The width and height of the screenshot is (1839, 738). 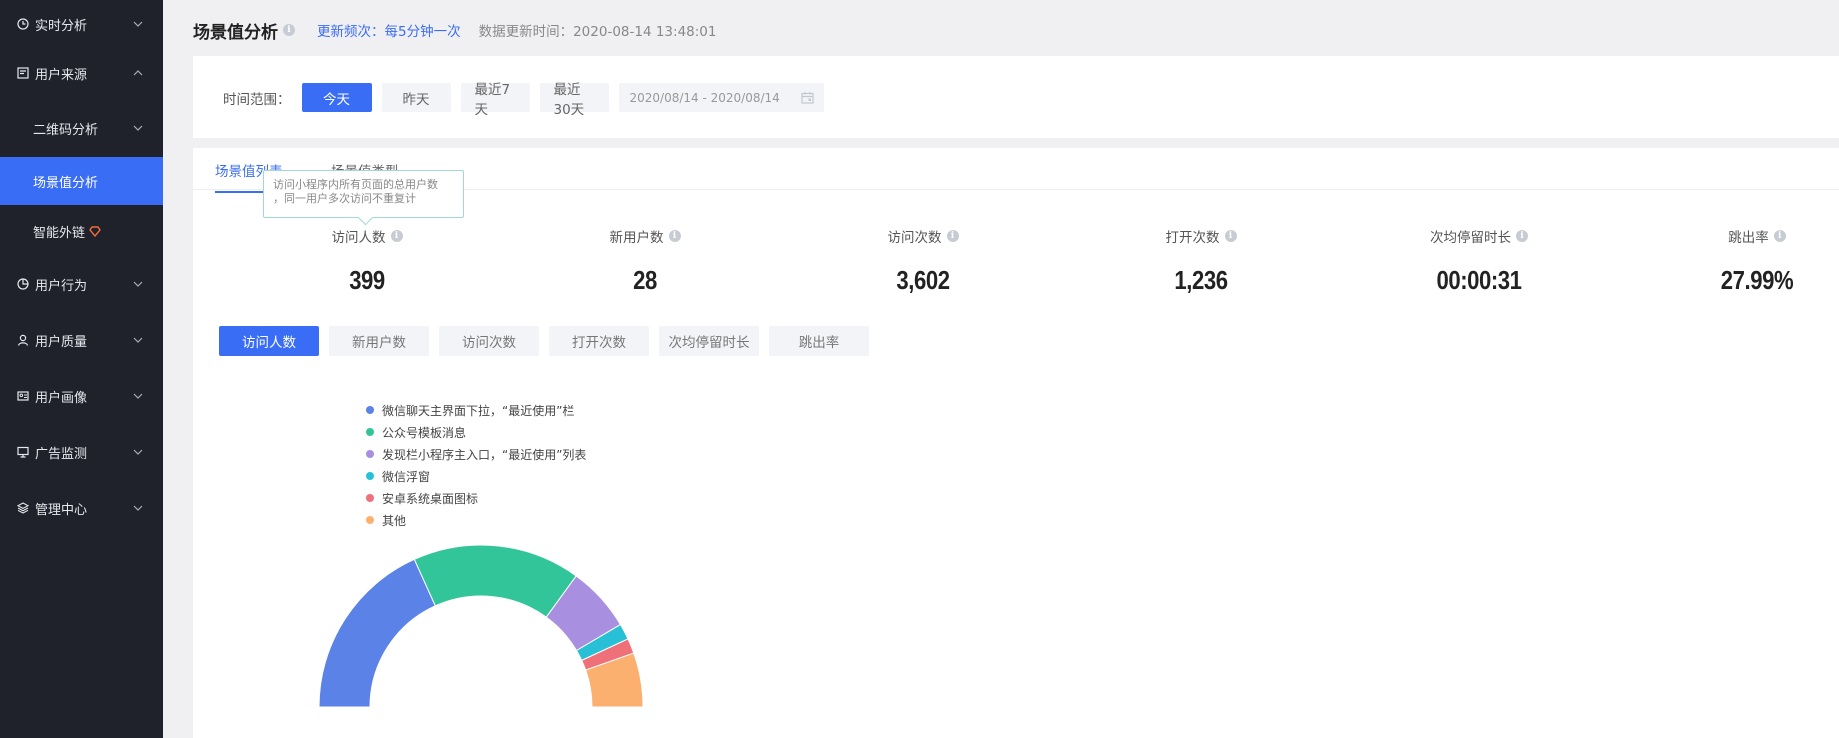 What do you see at coordinates (61, 398) in the screenshot?
I see `sidebar-item-label: 用户画像` at bounding box center [61, 398].